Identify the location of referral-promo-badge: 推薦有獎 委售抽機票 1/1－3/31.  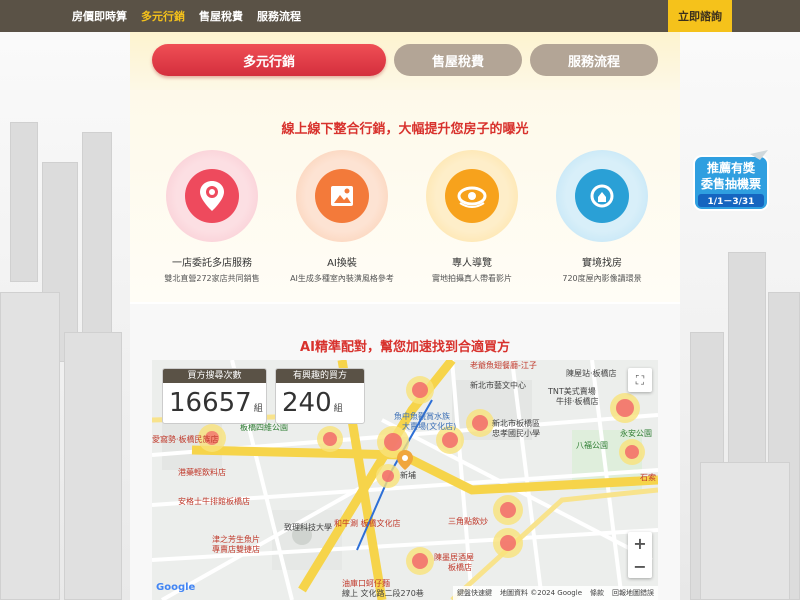
(731, 183).